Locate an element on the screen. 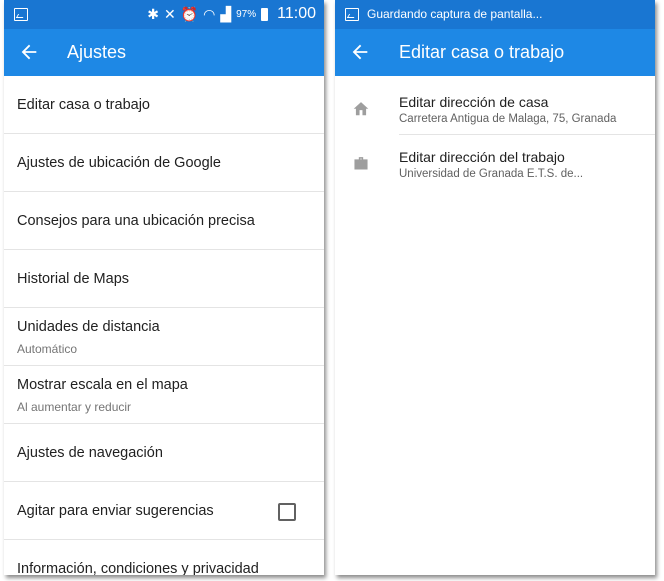 Image resolution: width=664 pixels, height=581 pixels. setting-edit-home-work: Editar casa o trabajo is located at coordinates (164, 105).